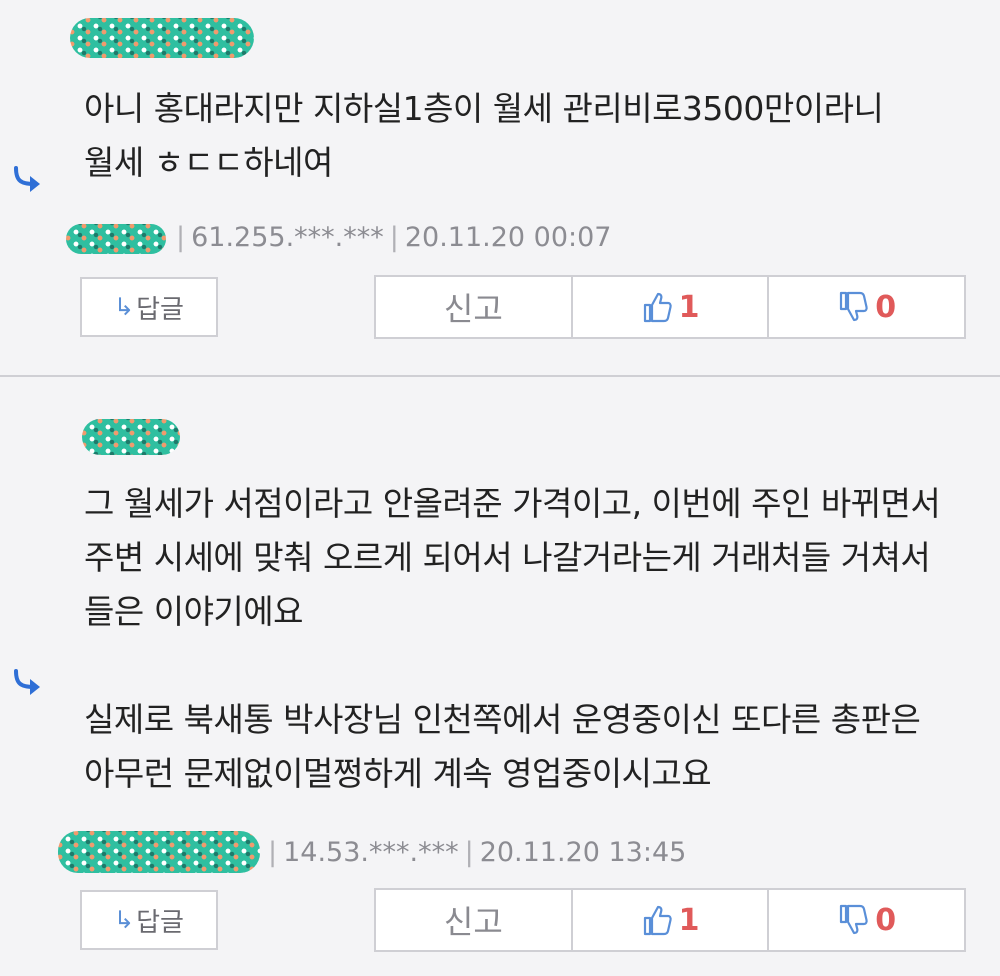 This screenshot has width=1000, height=976. Describe the element at coordinates (508, 237) in the screenshot. I see `timestamp: 20.11.20 00:07` at that location.